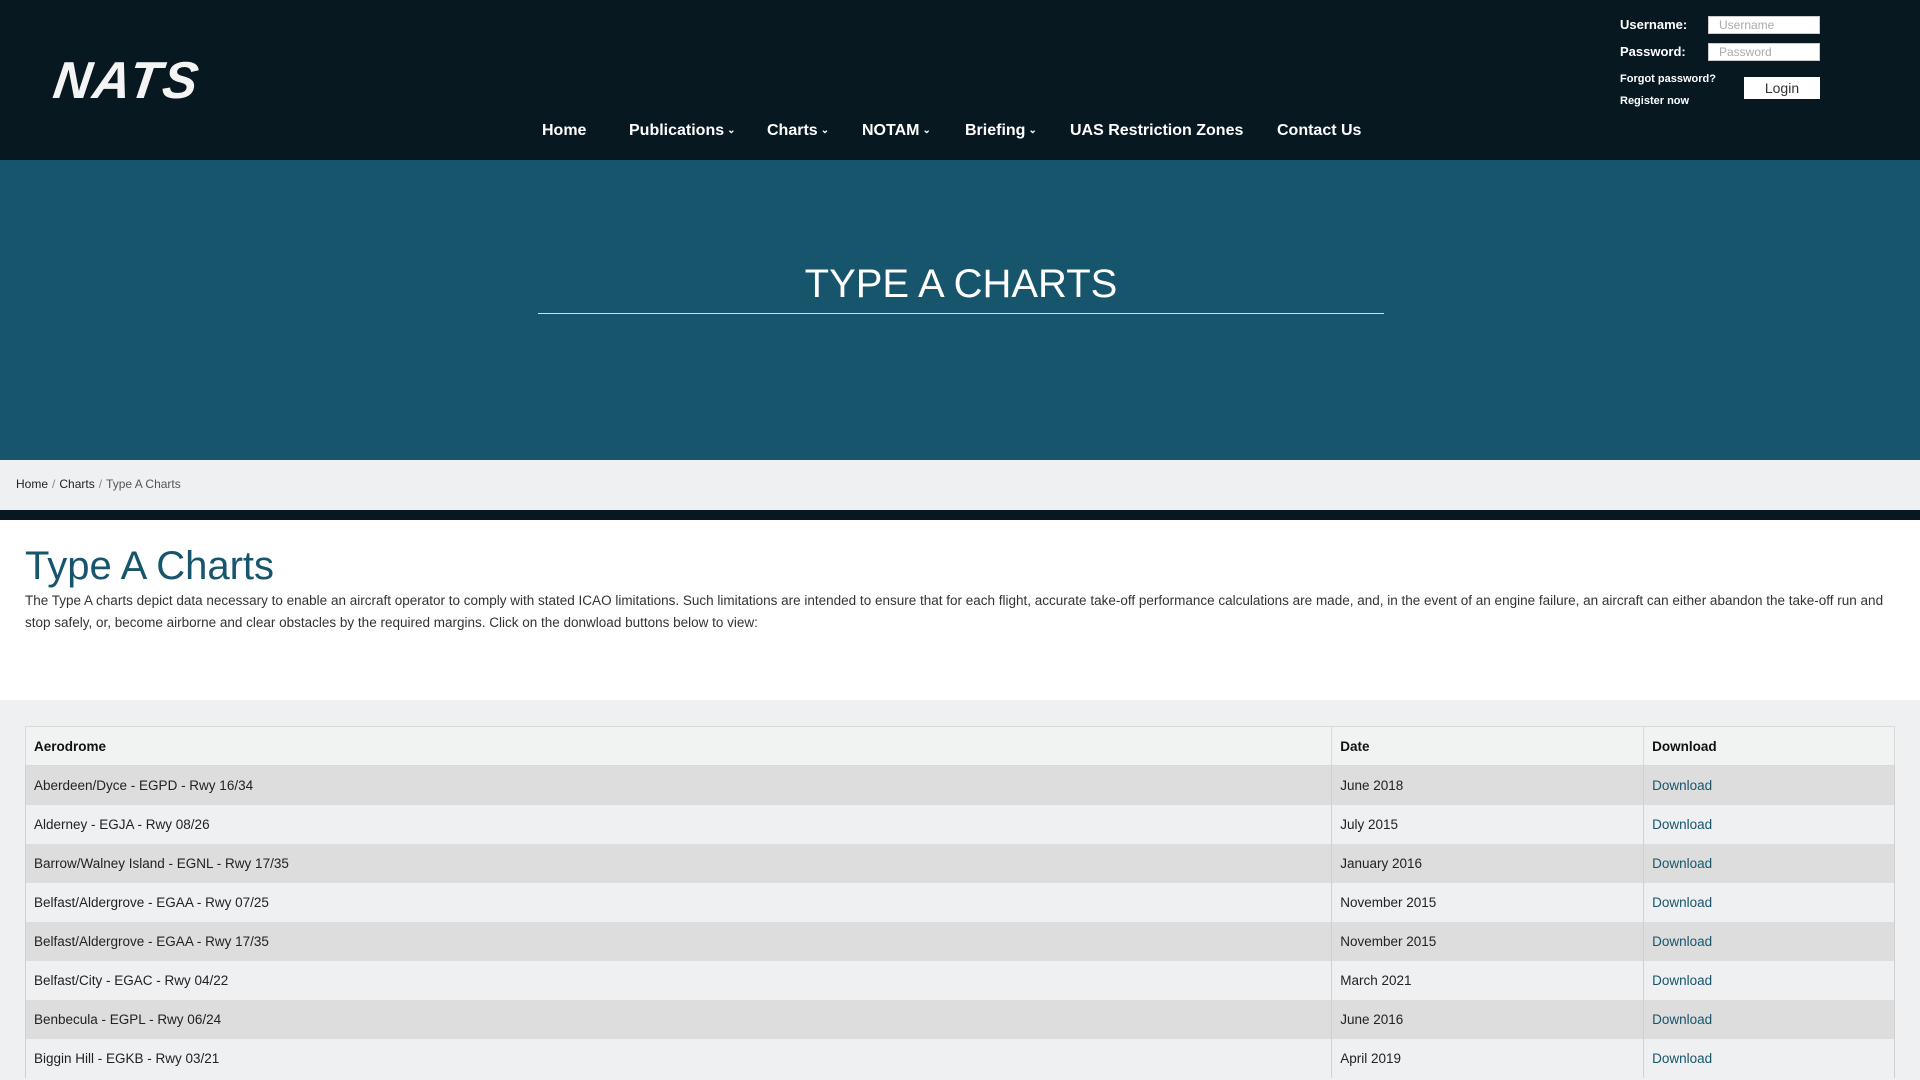 The width and height of the screenshot is (1920, 1080). I want to click on register-link: Register now, so click(1654, 101).